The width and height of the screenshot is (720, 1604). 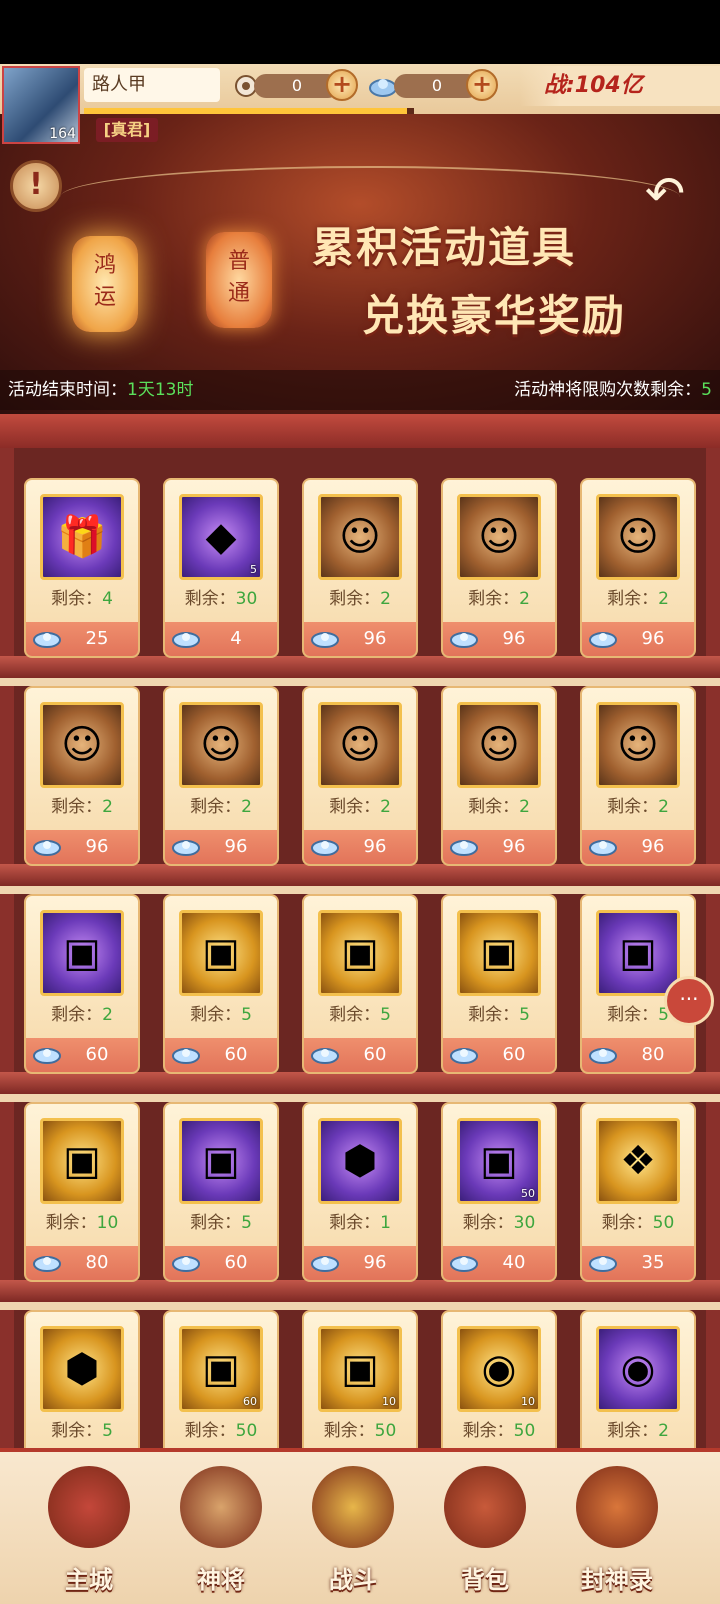 What do you see at coordinates (499, 537) in the screenshot?
I see `hero-portrait-icon: ☺` at bounding box center [499, 537].